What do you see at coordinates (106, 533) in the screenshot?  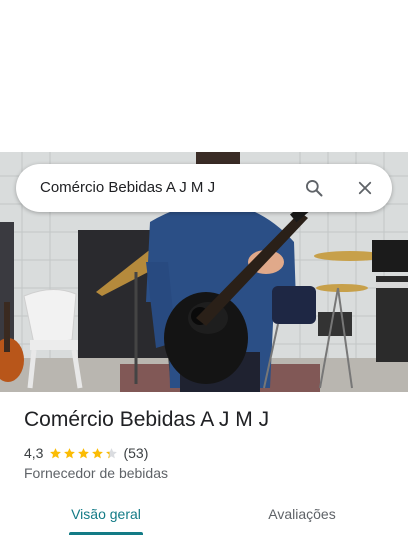 I see `active-tab-indicator` at bounding box center [106, 533].